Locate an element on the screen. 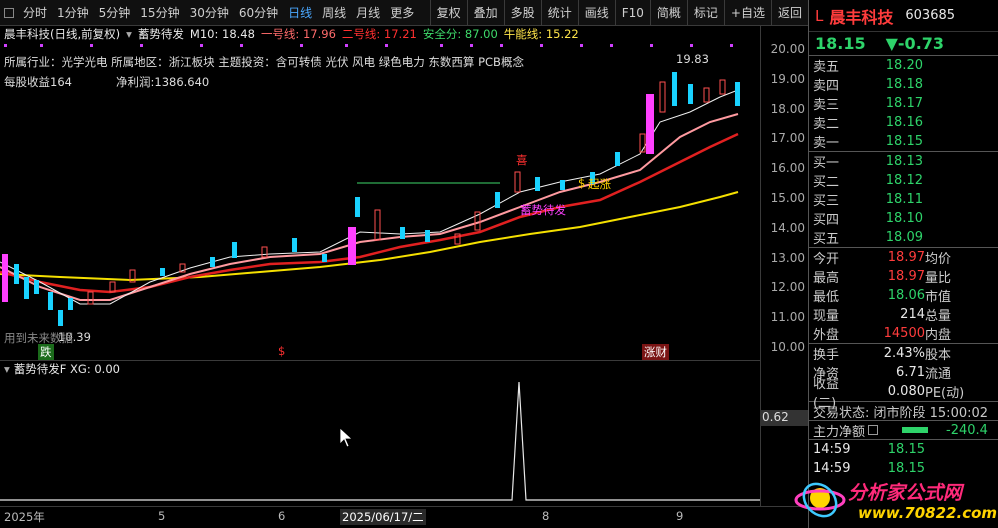 This screenshot has width=998, height=528. stat-value: 6.71 is located at coordinates (910, 372).